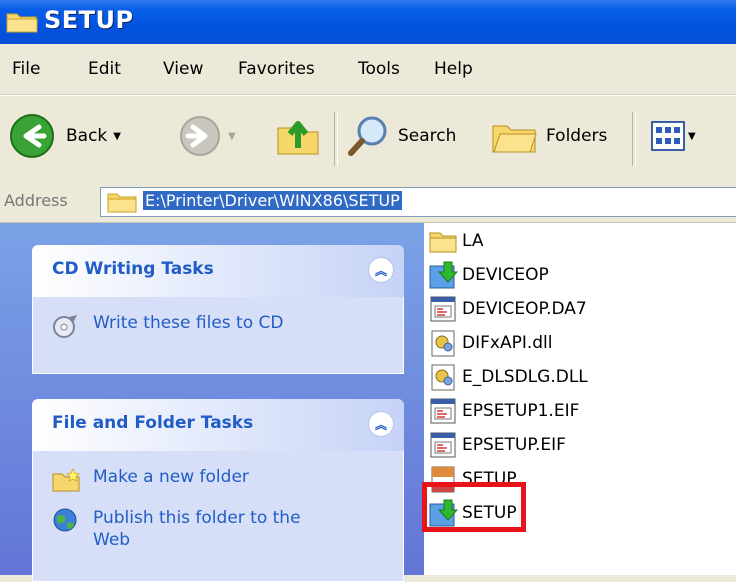 This screenshot has height=582, width=736. I want to click on list-item: EPSETUP1.EIF, so click(503, 411).